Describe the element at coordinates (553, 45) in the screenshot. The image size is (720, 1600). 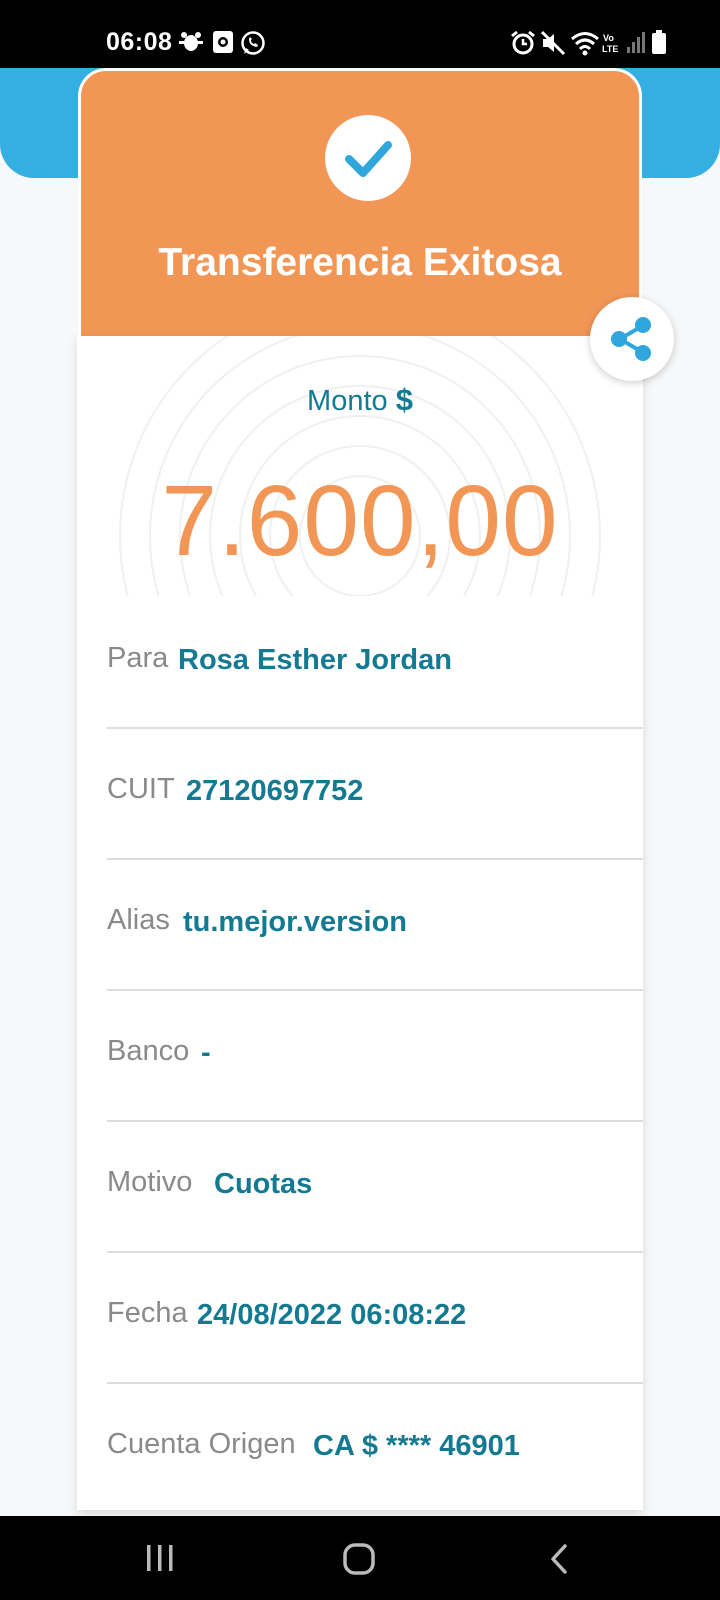
I see `mute-icon` at that location.